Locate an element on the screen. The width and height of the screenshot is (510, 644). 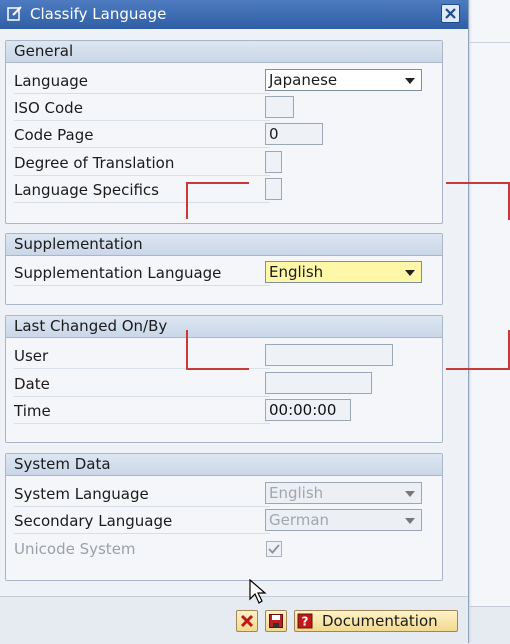
iso-code-input is located at coordinates (279, 107).